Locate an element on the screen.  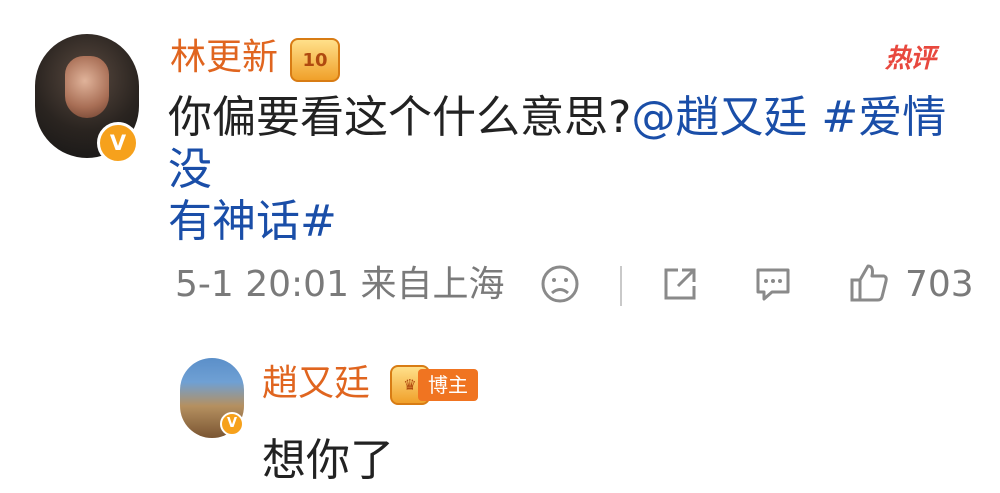
crown-level-icon: 10 is located at coordinates (315, 60).